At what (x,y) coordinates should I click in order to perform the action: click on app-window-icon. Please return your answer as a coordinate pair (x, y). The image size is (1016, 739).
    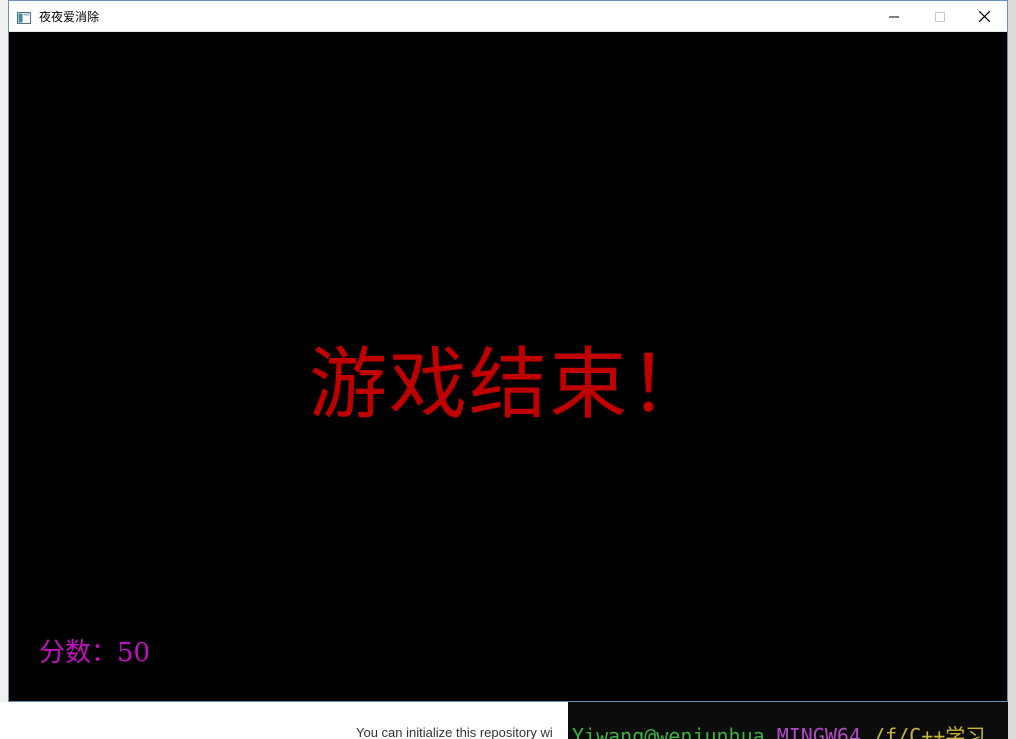
    Looking at the image, I should click on (24, 16).